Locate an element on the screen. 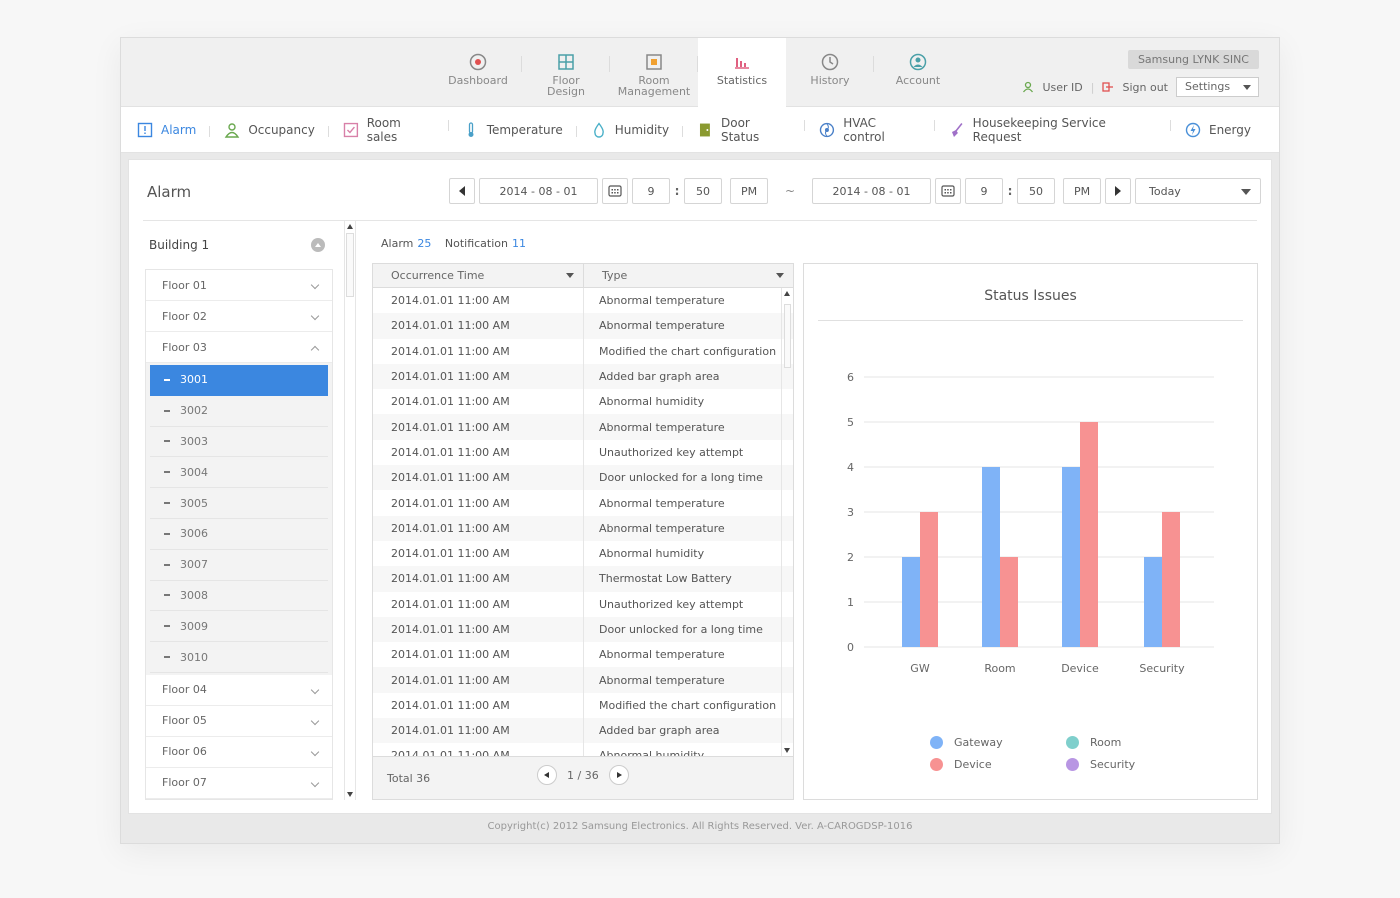  tree-room: 3003 is located at coordinates (239, 442).